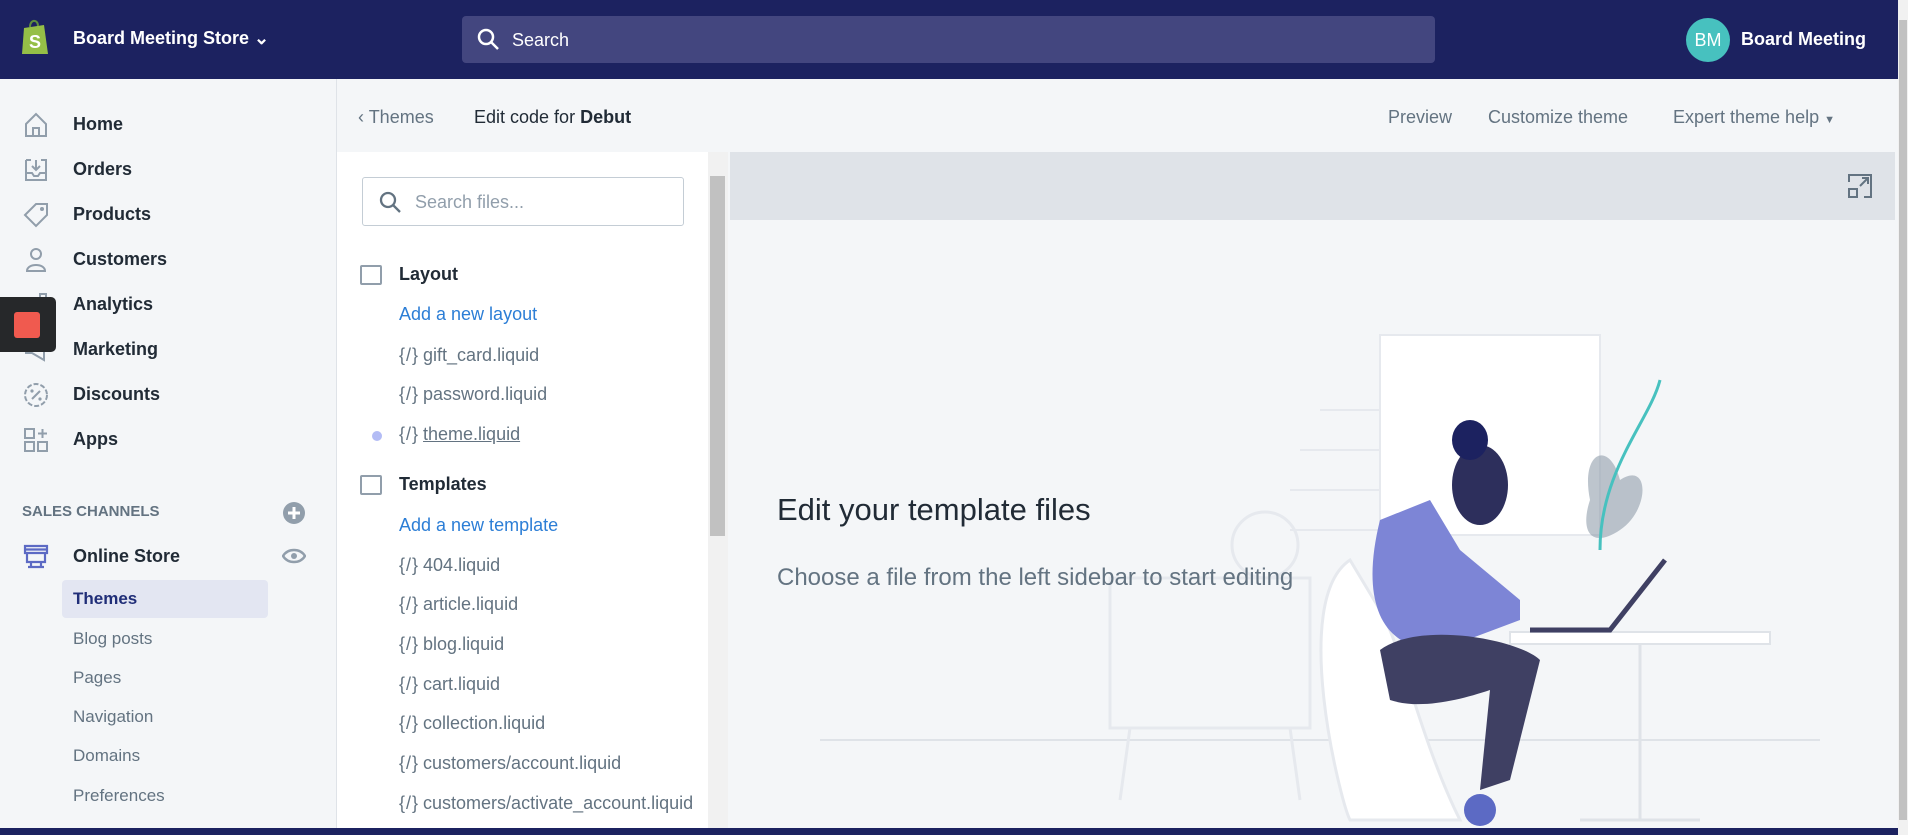 The width and height of the screenshot is (1908, 835). What do you see at coordinates (294, 513) in the screenshot?
I see `add-channel-icon` at bounding box center [294, 513].